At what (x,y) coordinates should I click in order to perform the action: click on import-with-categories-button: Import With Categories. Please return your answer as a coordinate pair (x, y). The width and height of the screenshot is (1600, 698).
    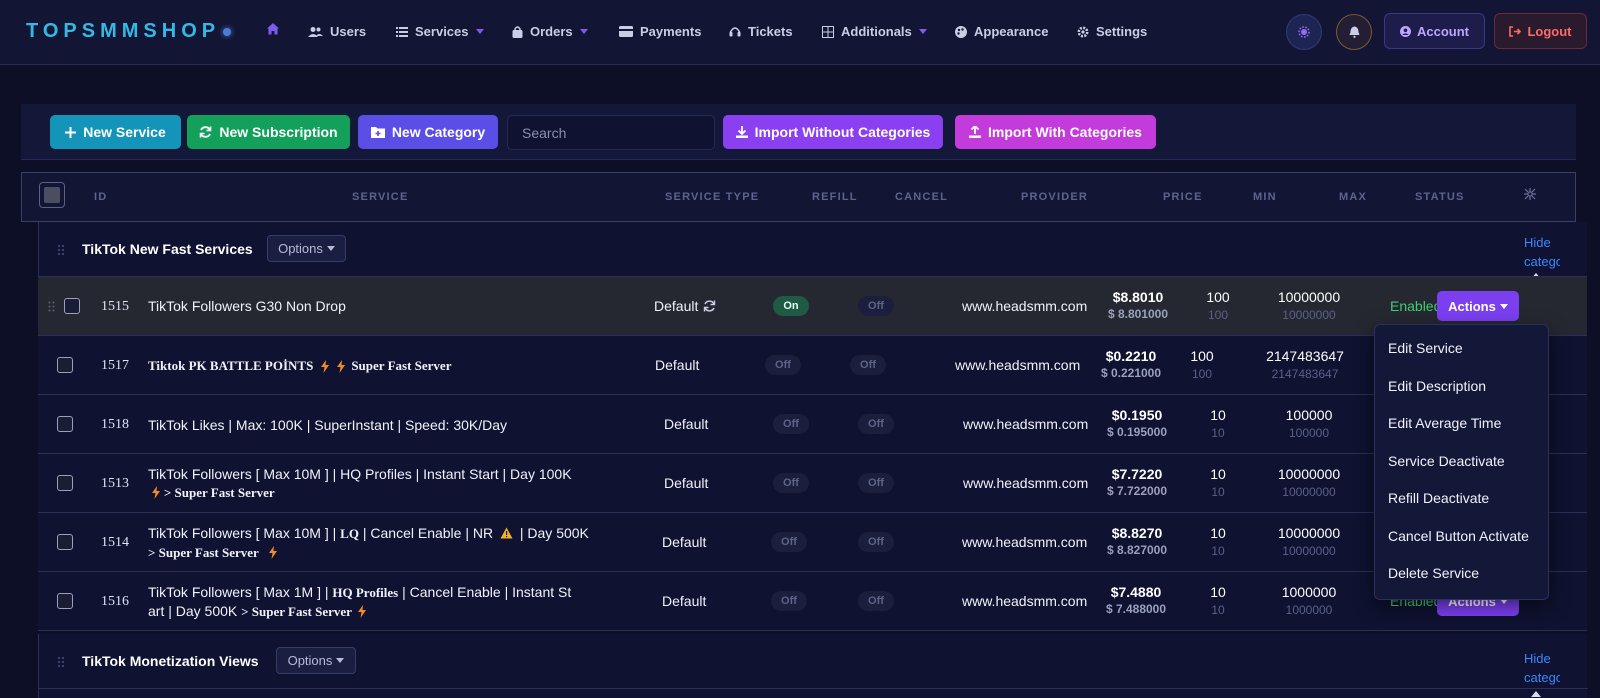
    Looking at the image, I should click on (1055, 132).